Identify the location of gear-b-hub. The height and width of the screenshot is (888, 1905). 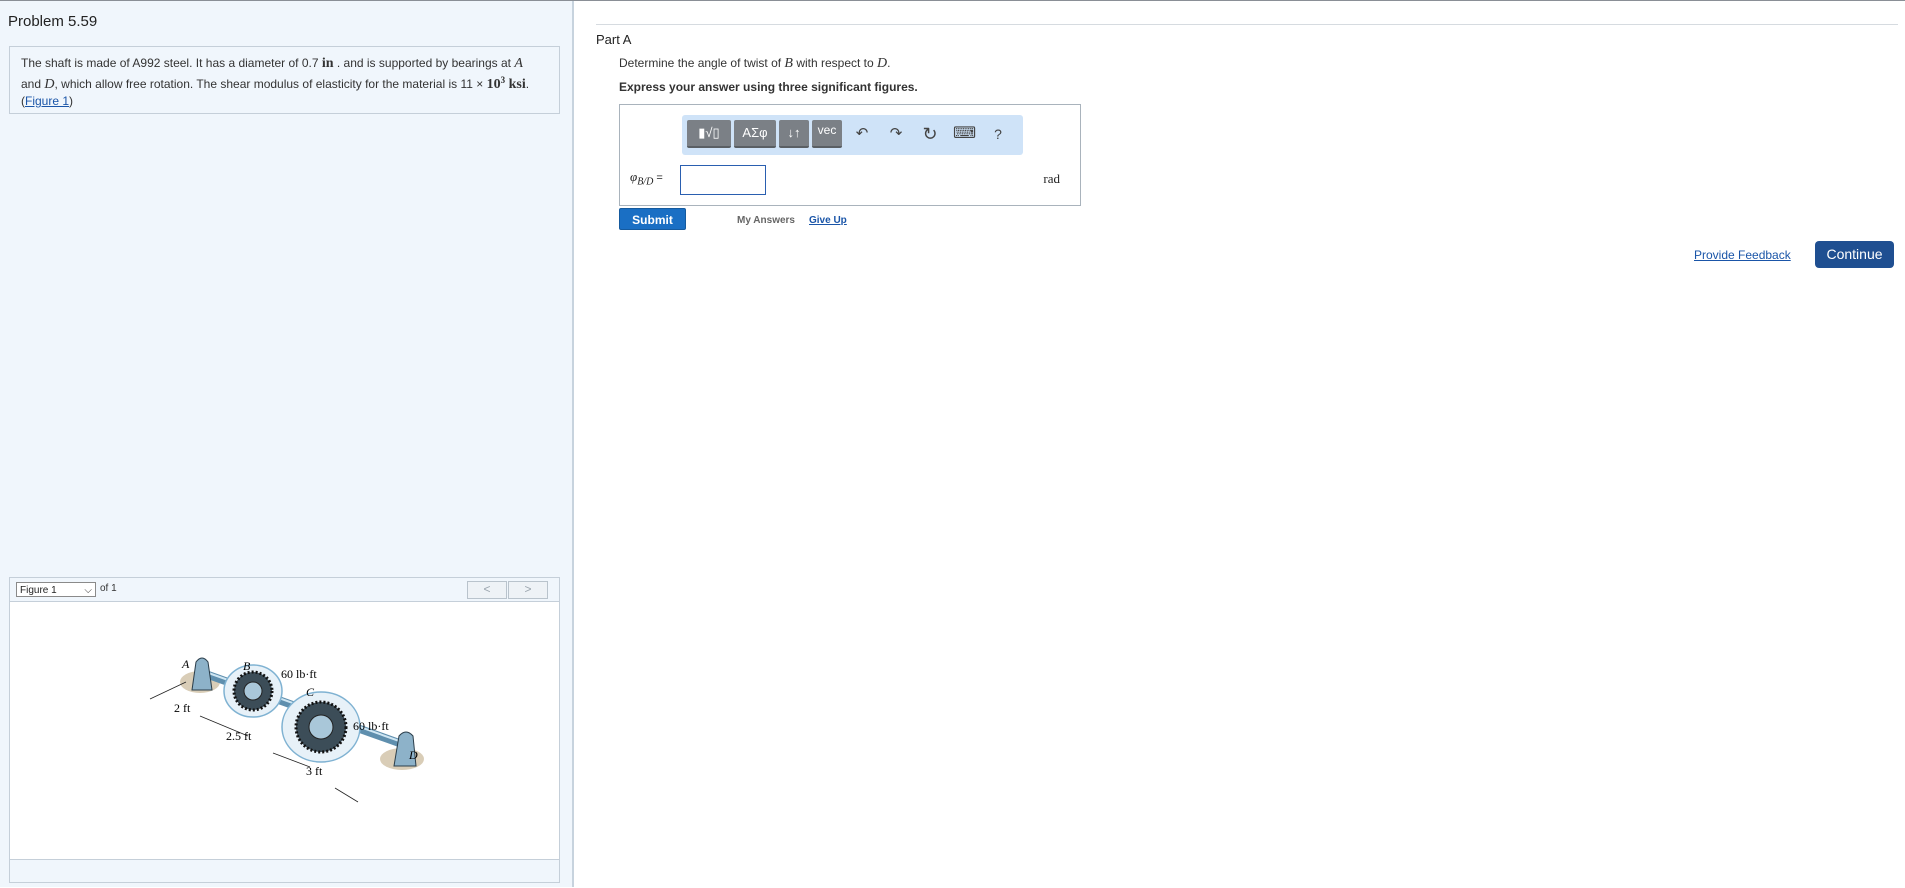
(253, 691).